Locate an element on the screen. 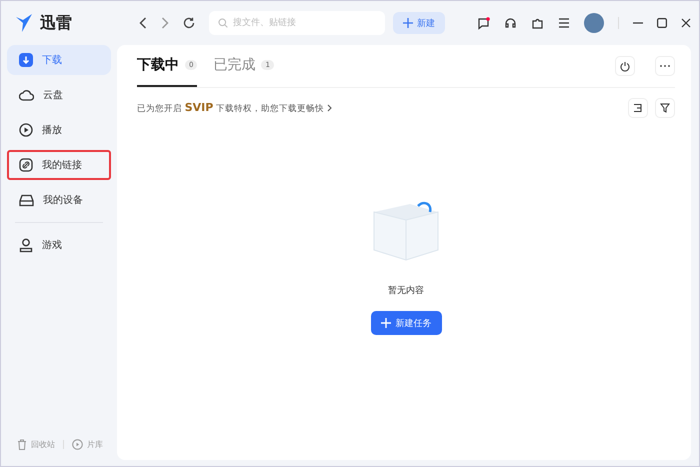 The image size is (700, 467). refresh-icon is located at coordinates (189, 23).